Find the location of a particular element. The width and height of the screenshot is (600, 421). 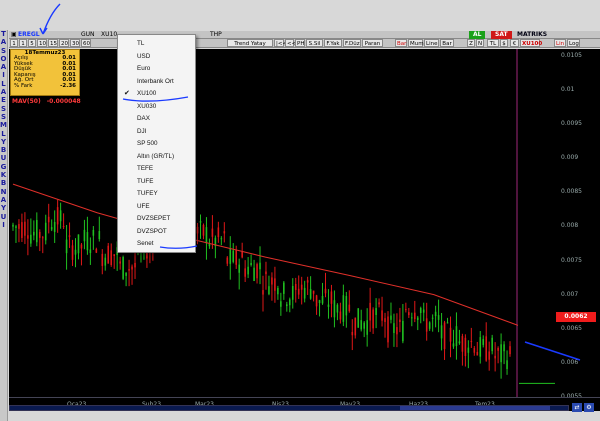

arrow-annotation is located at coordinates (50, 19).